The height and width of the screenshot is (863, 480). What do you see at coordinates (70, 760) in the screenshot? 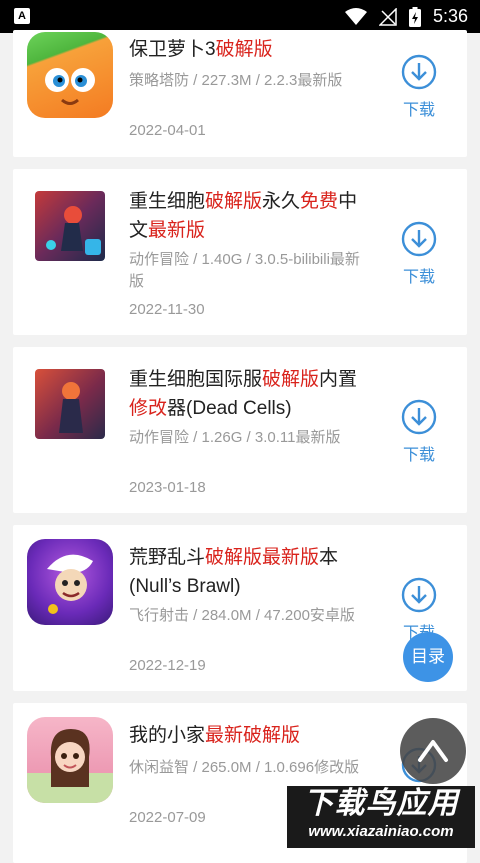
I see `my-home-girl-icon` at bounding box center [70, 760].